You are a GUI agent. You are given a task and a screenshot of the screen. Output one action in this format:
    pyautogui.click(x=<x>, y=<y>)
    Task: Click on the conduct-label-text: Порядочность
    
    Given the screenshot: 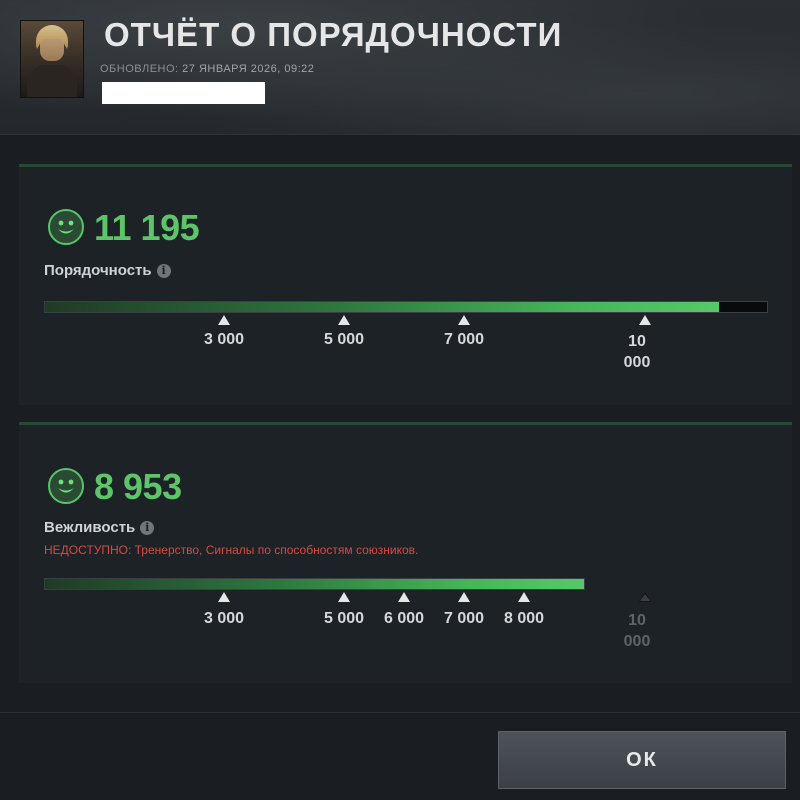 What is the action you would take?
    pyautogui.click(x=98, y=270)
    